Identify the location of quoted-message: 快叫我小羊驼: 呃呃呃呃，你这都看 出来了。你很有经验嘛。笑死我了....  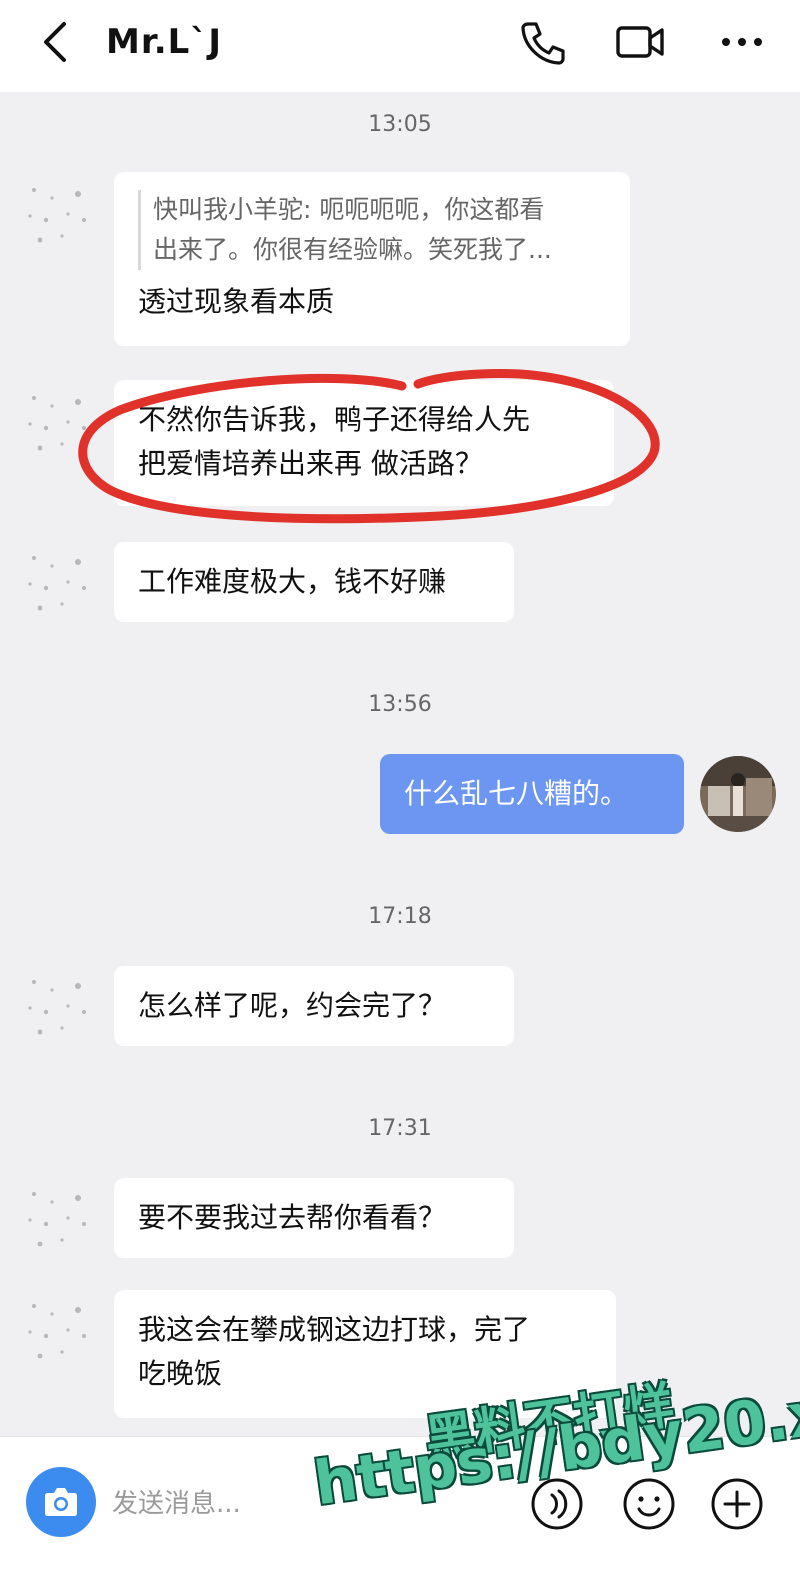
(372, 230).